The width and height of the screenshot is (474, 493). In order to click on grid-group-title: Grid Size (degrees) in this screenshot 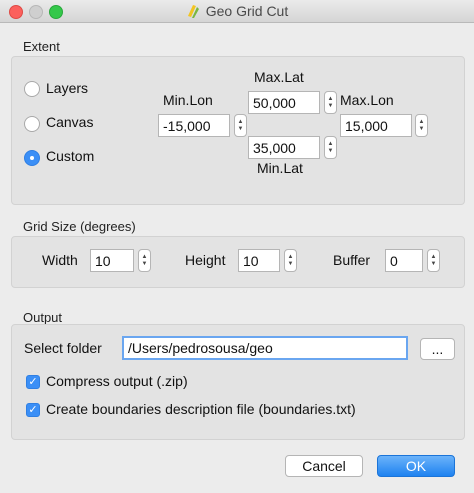, I will do `click(79, 226)`.